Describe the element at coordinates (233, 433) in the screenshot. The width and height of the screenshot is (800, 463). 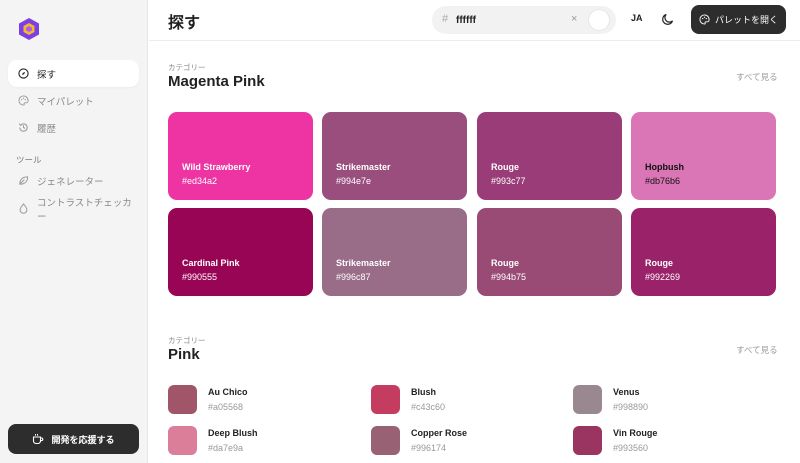
I see `list-color-name: Deep Blush` at that location.